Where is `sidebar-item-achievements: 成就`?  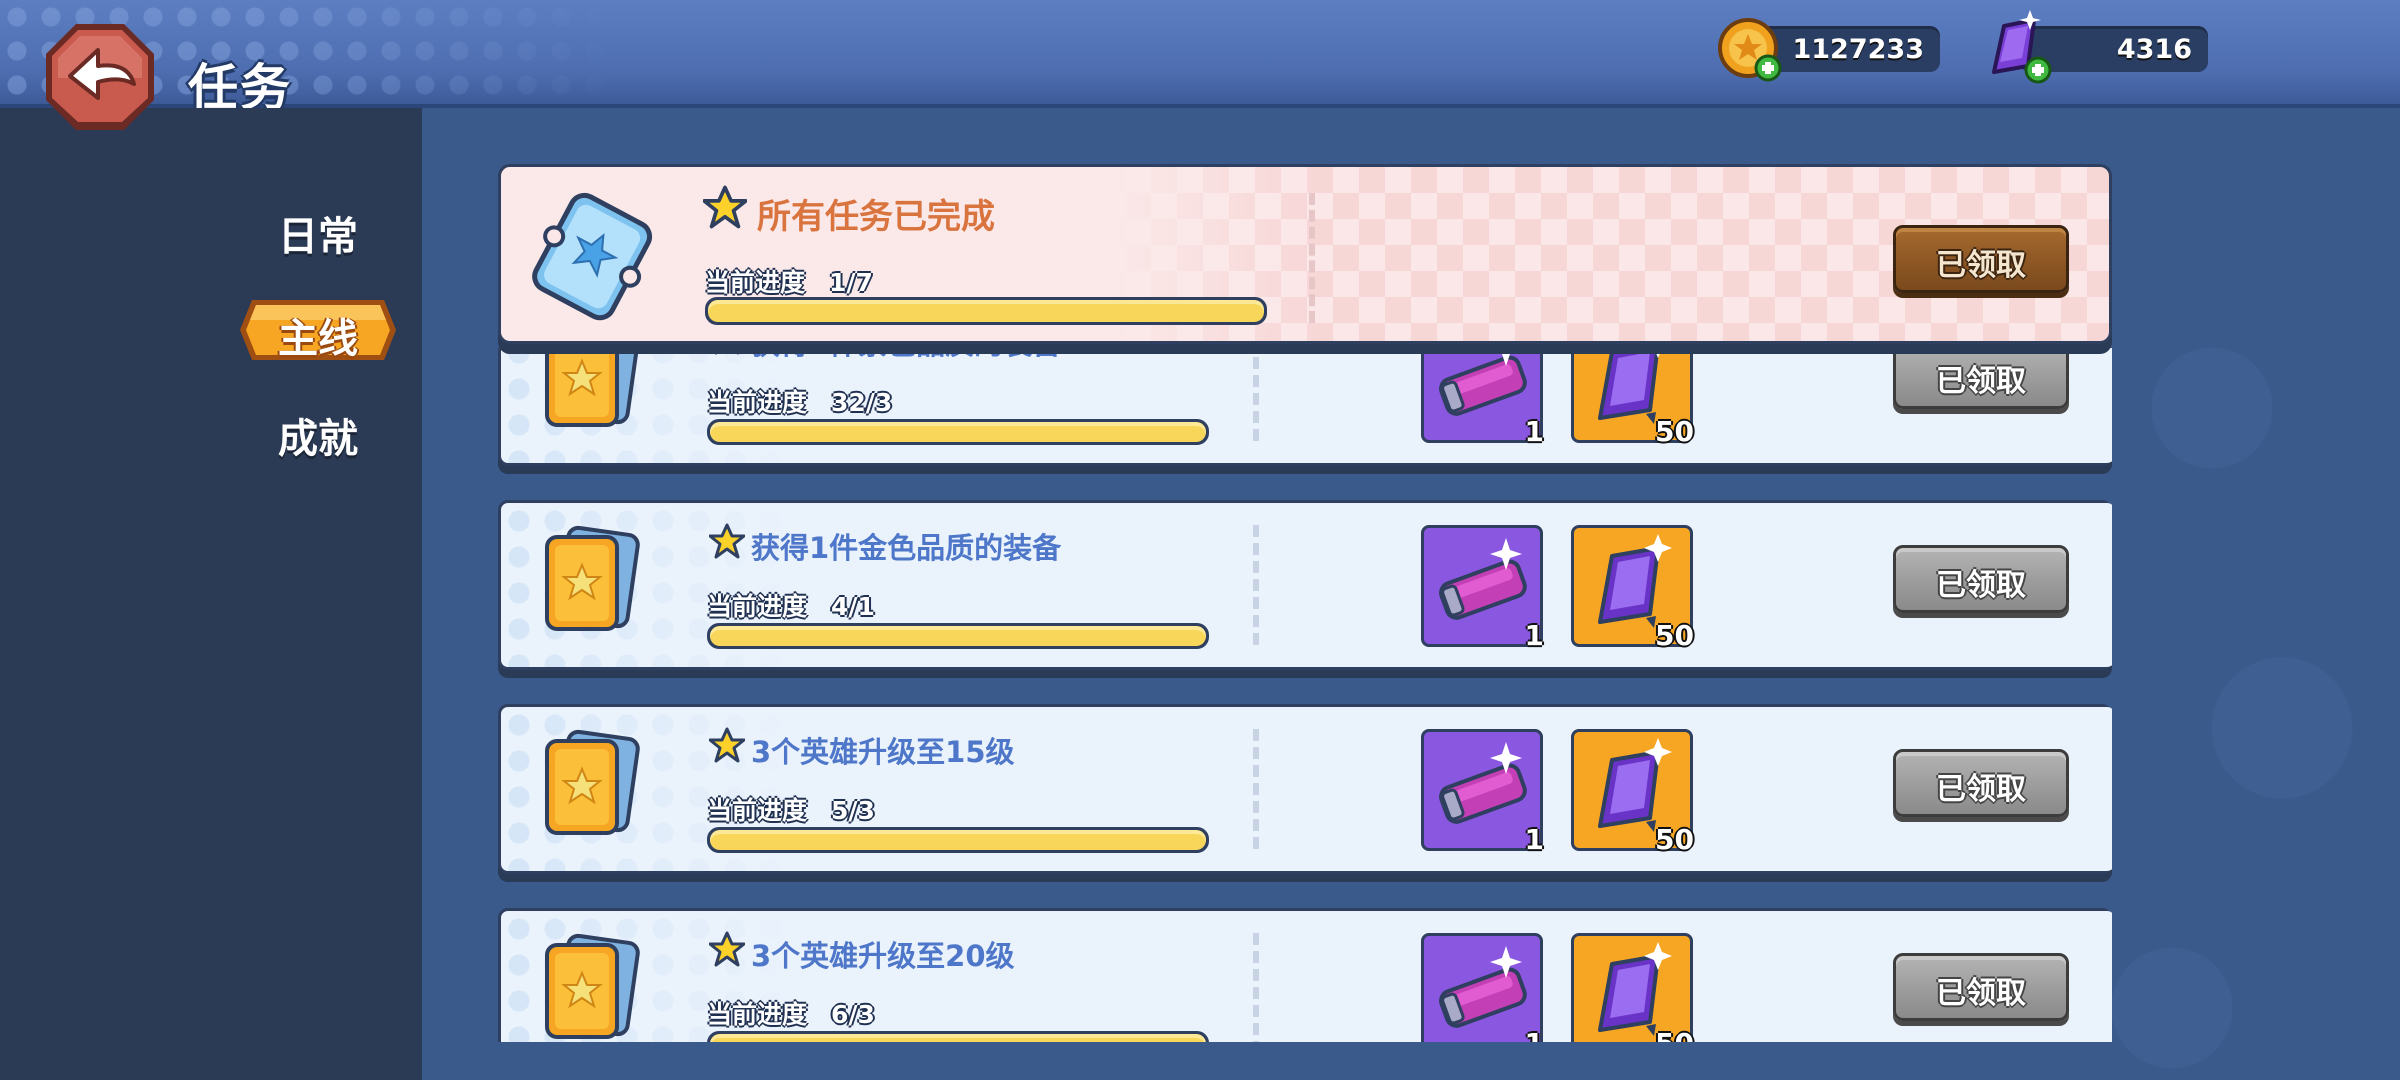 sidebar-item-achievements: 成就 is located at coordinates (318, 435).